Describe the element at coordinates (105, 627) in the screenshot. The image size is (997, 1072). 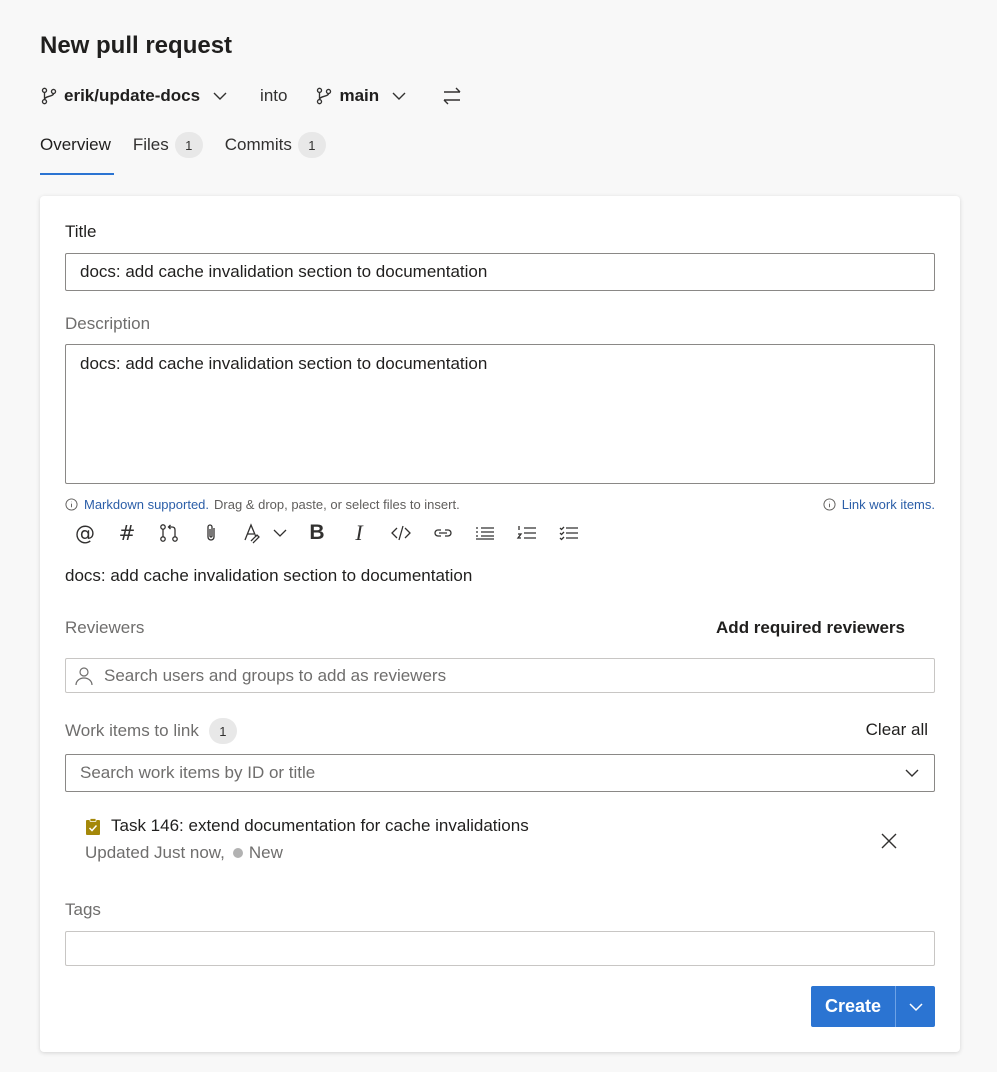
I see `reviewers-label: Reviewers` at that location.